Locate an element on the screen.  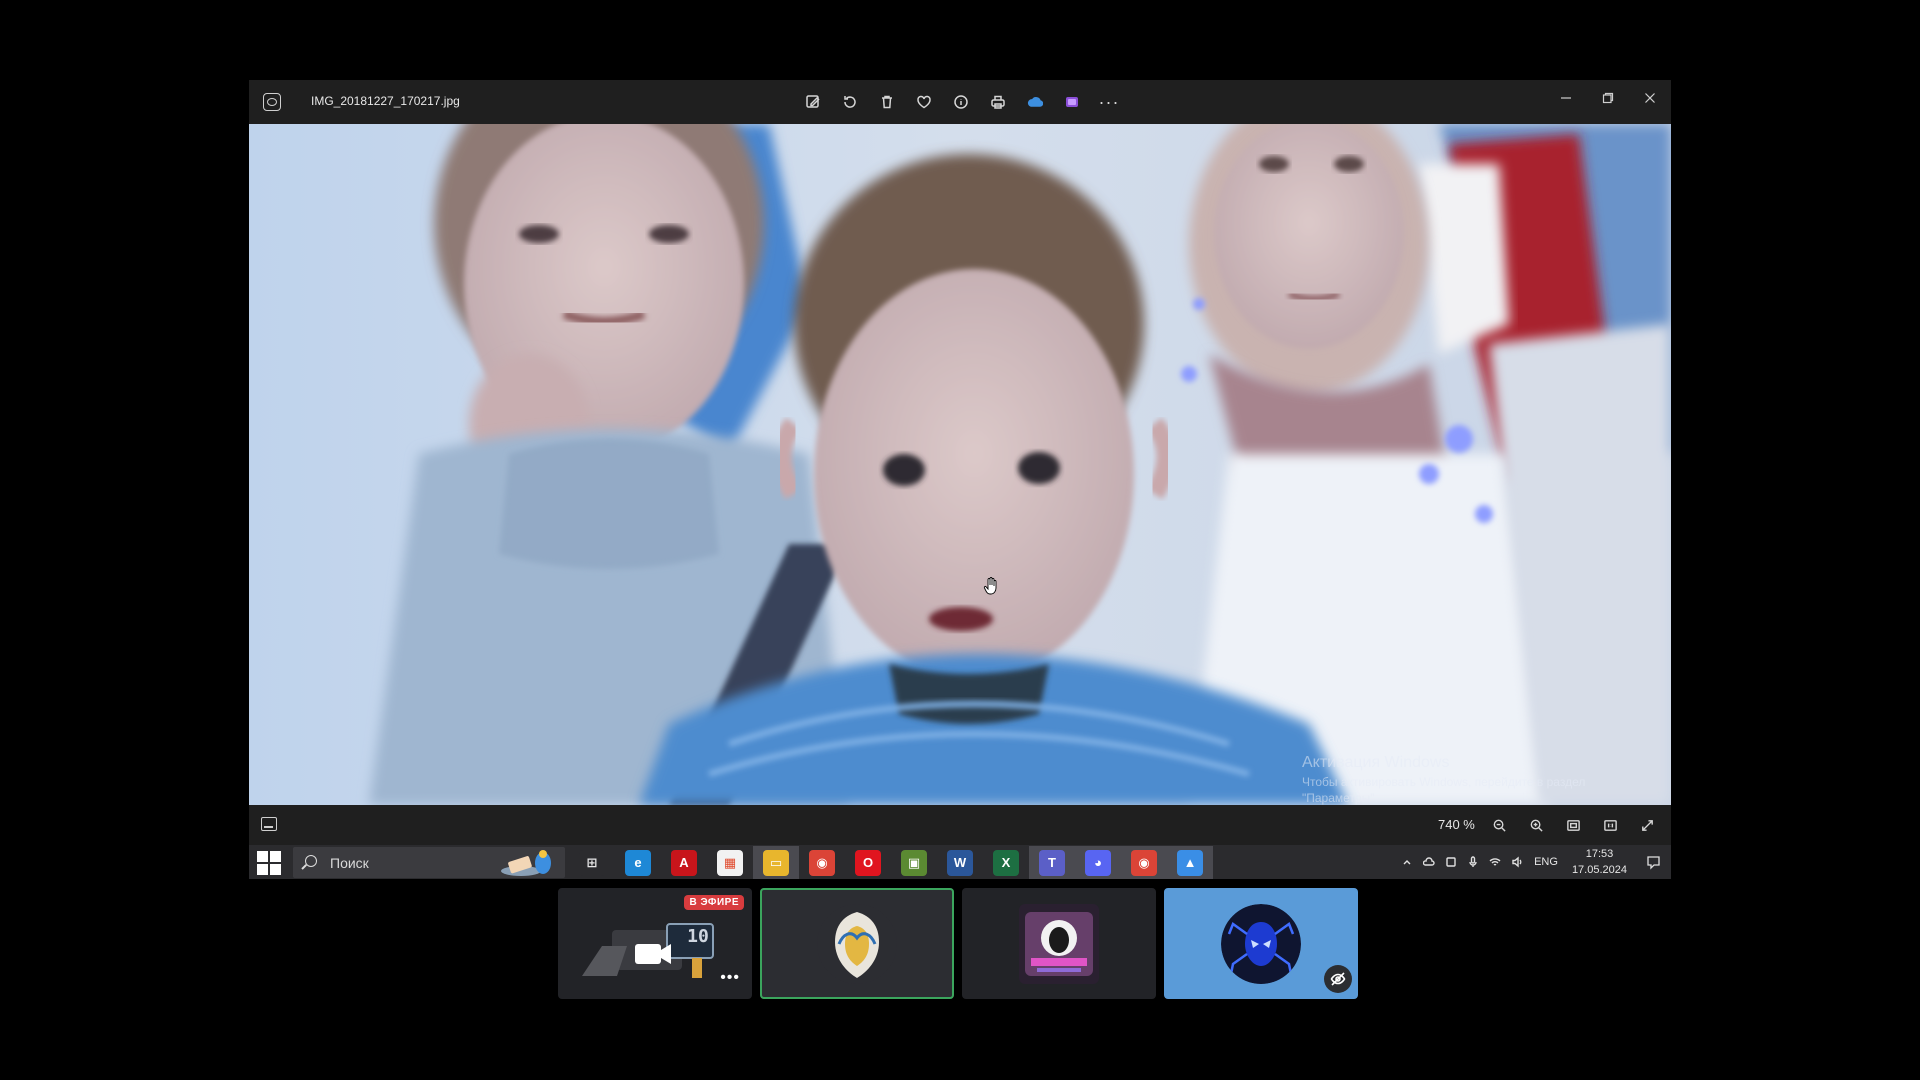
volume-icon is located at coordinates (1517, 862).